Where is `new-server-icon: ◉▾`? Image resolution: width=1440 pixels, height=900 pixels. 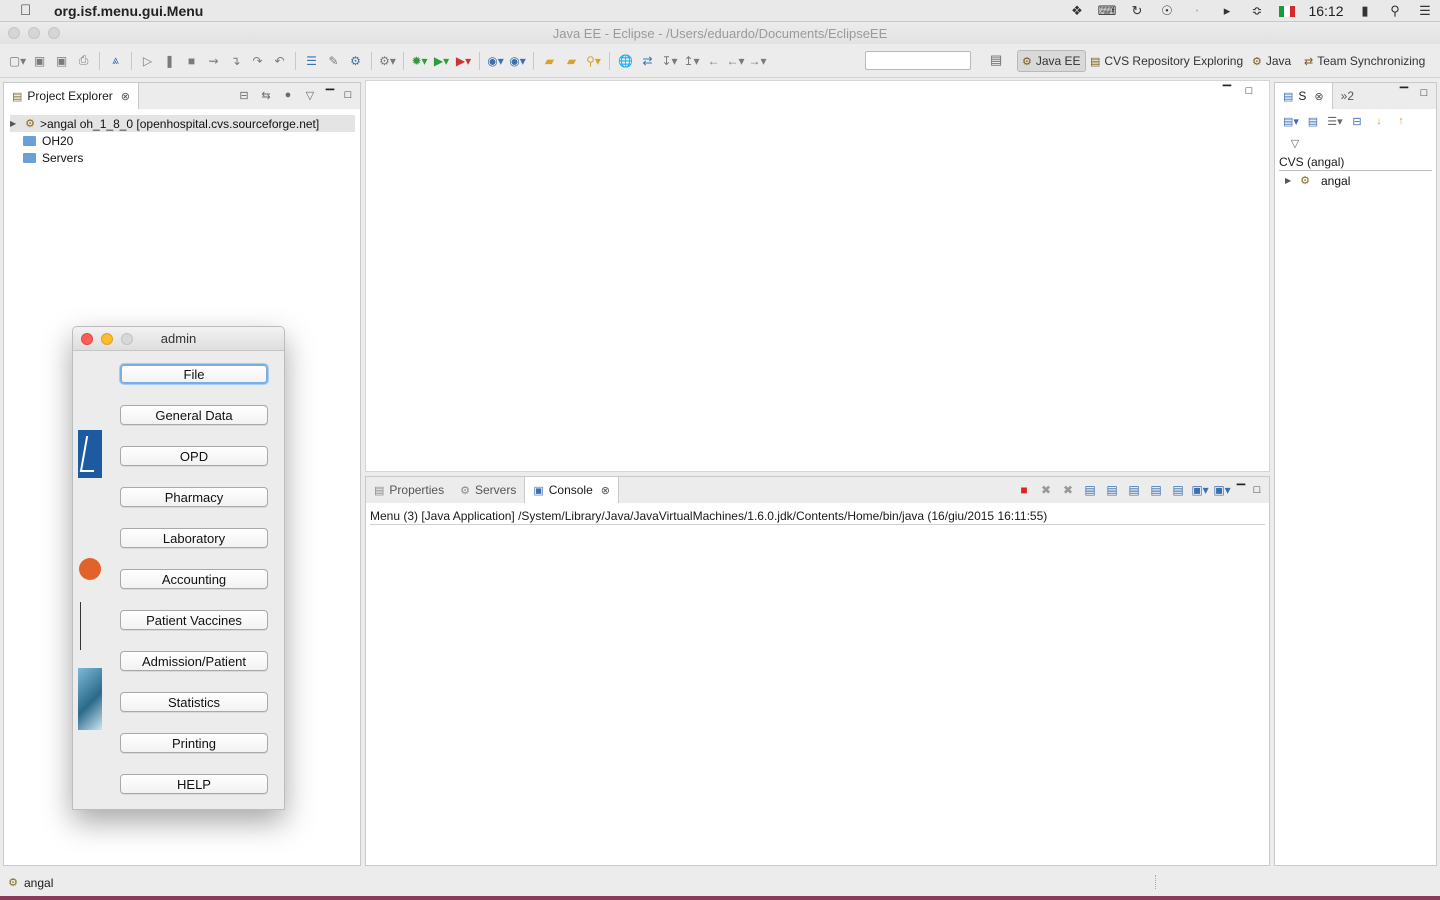 new-server-icon: ◉▾ is located at coordinates (495, 61).